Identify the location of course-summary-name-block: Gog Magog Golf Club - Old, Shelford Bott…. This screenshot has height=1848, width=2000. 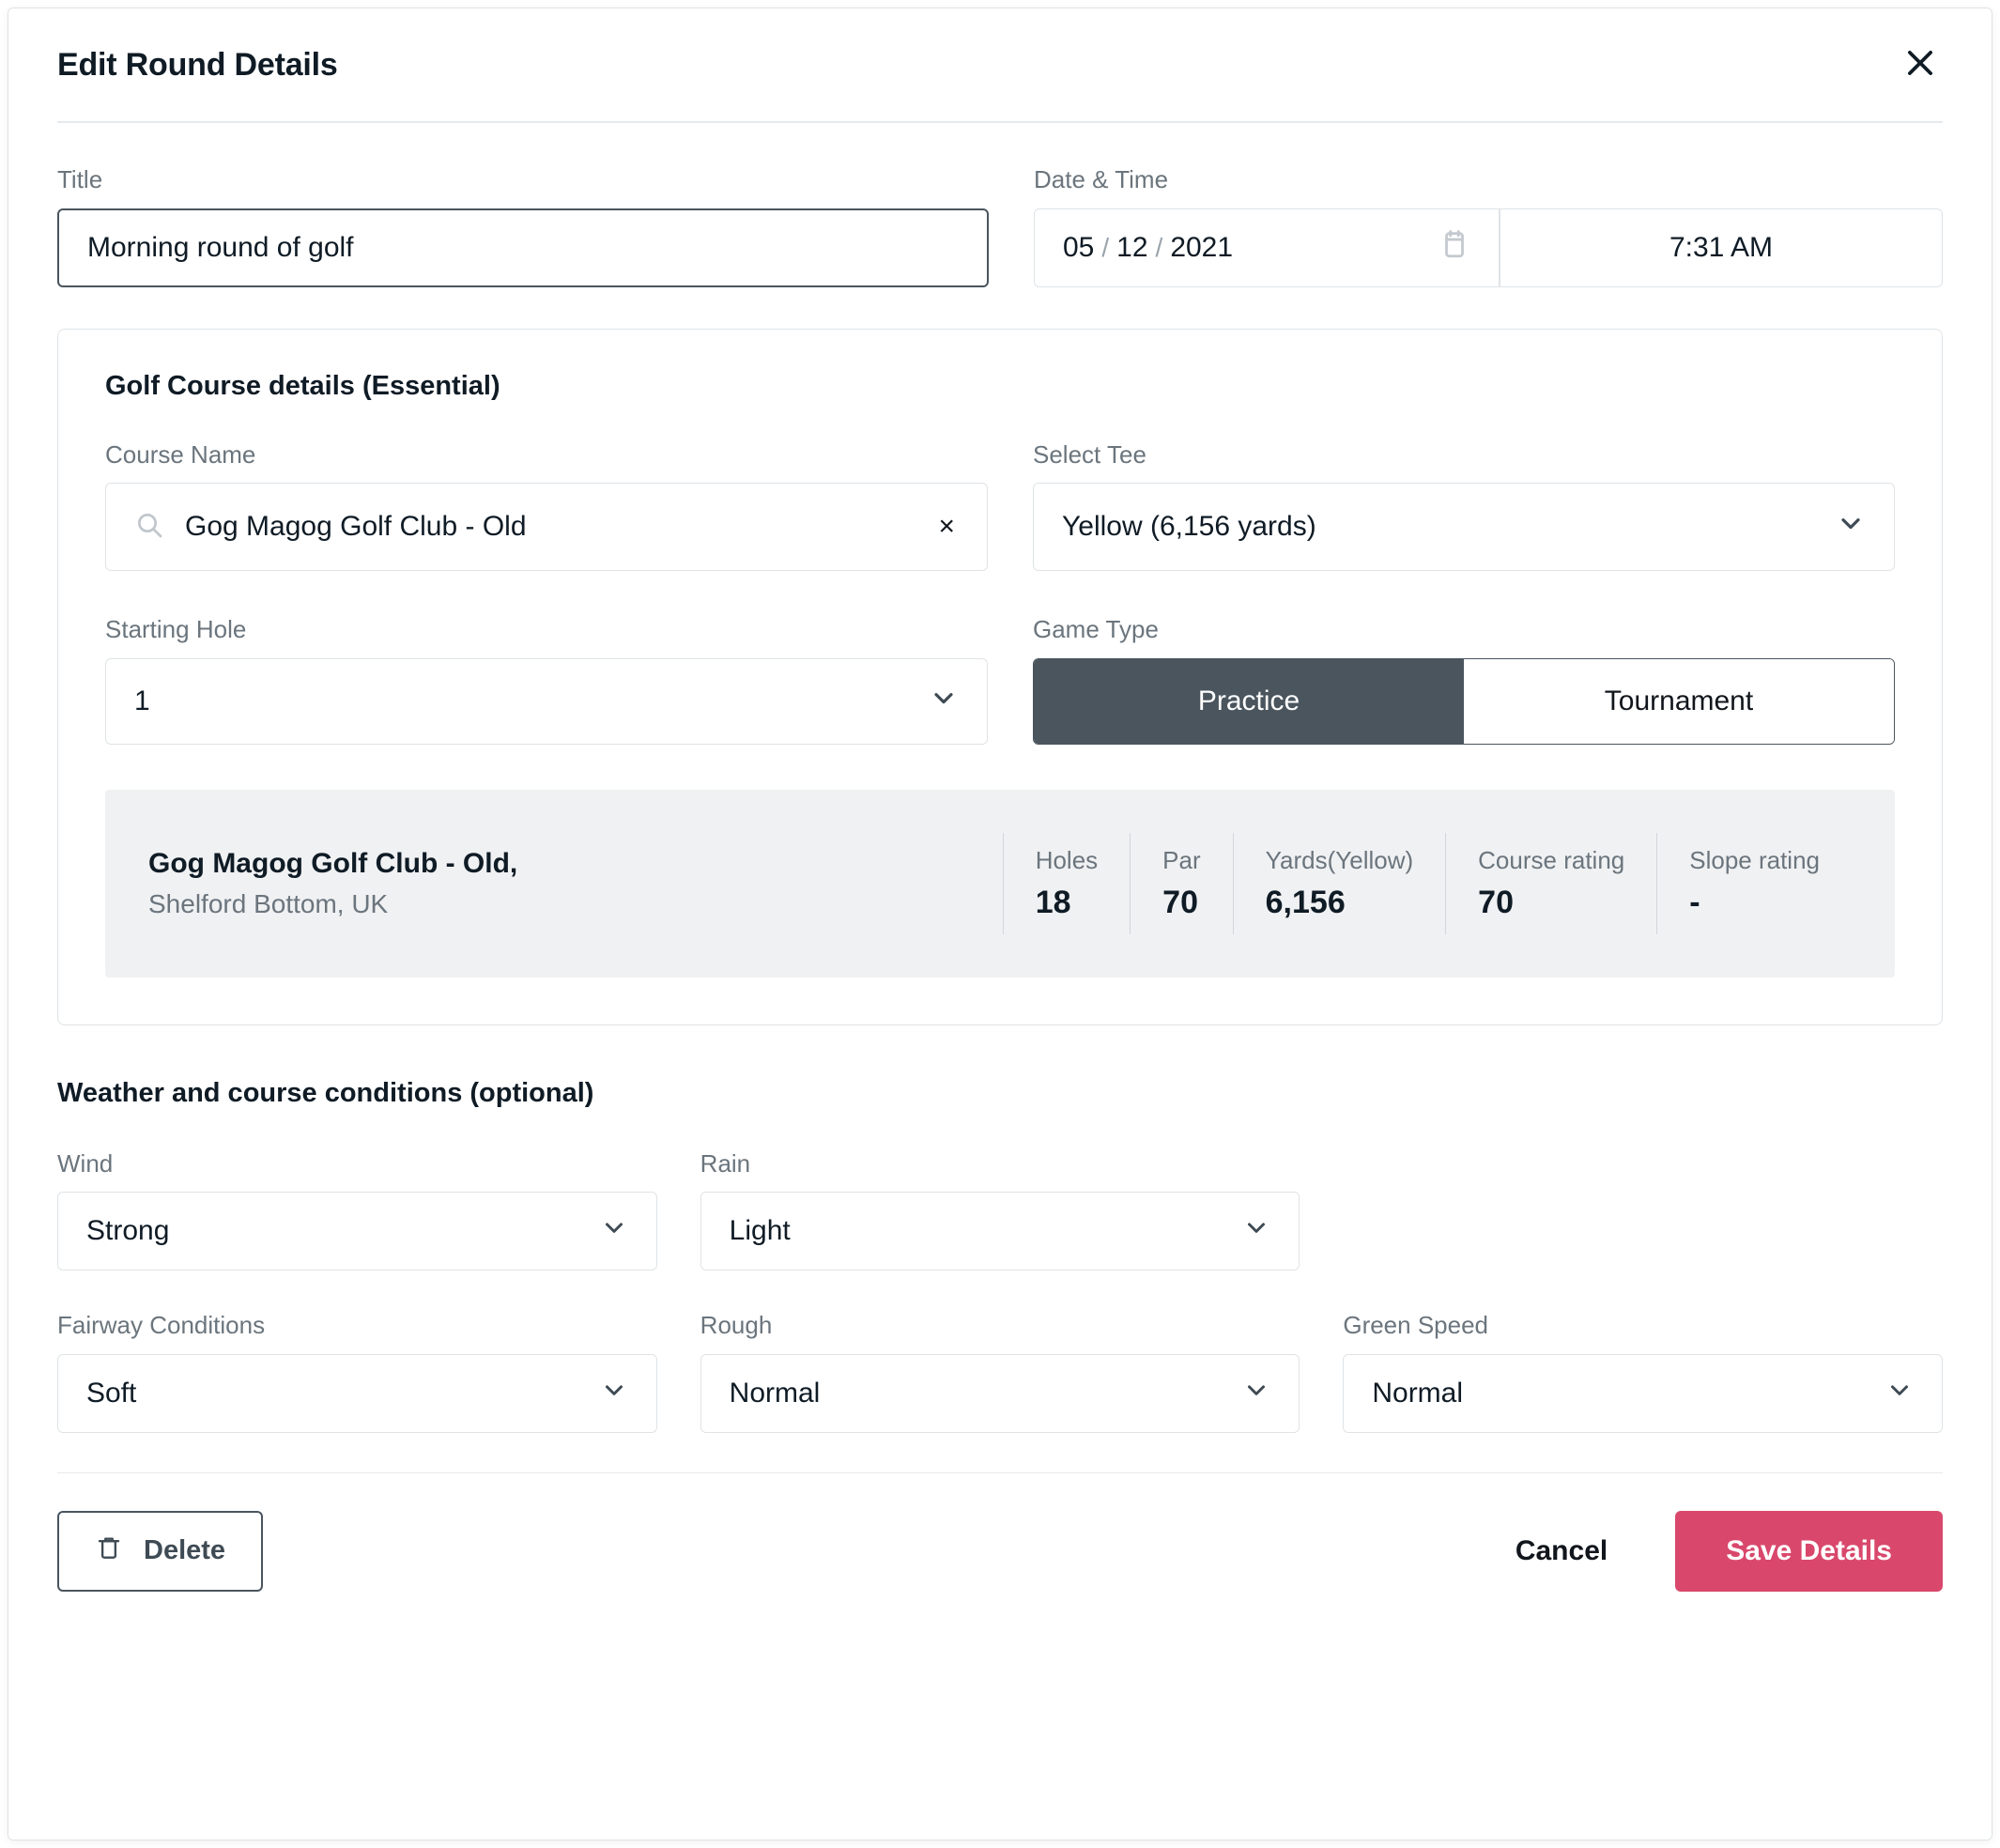
(575, 883).